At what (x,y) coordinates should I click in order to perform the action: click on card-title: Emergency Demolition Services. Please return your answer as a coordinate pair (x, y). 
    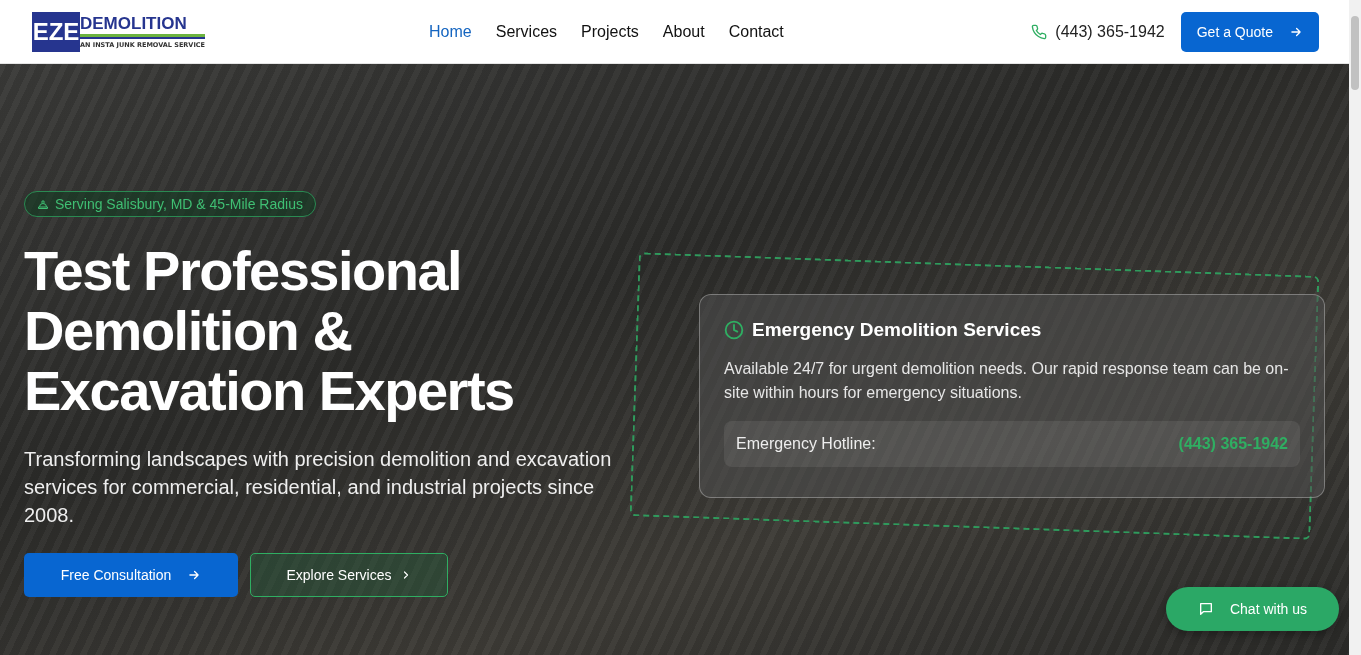
    Looking at the image, I should click on (897, 330).